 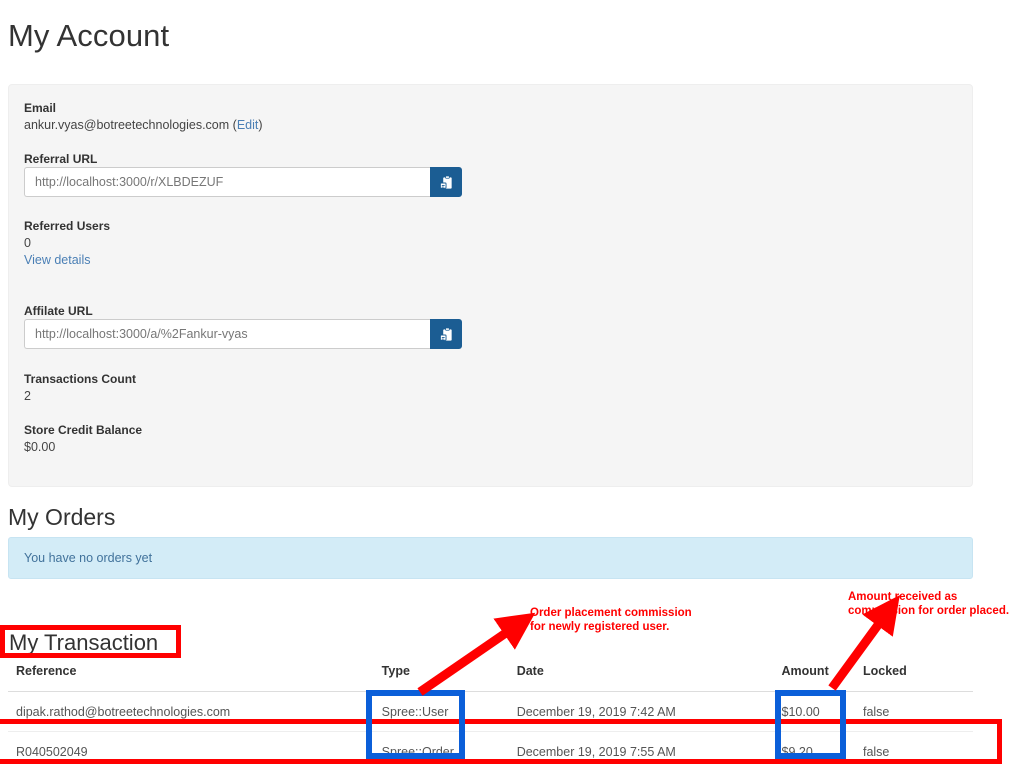 I want to click on edit-email-link: Edit, so click(x=248, y=125).